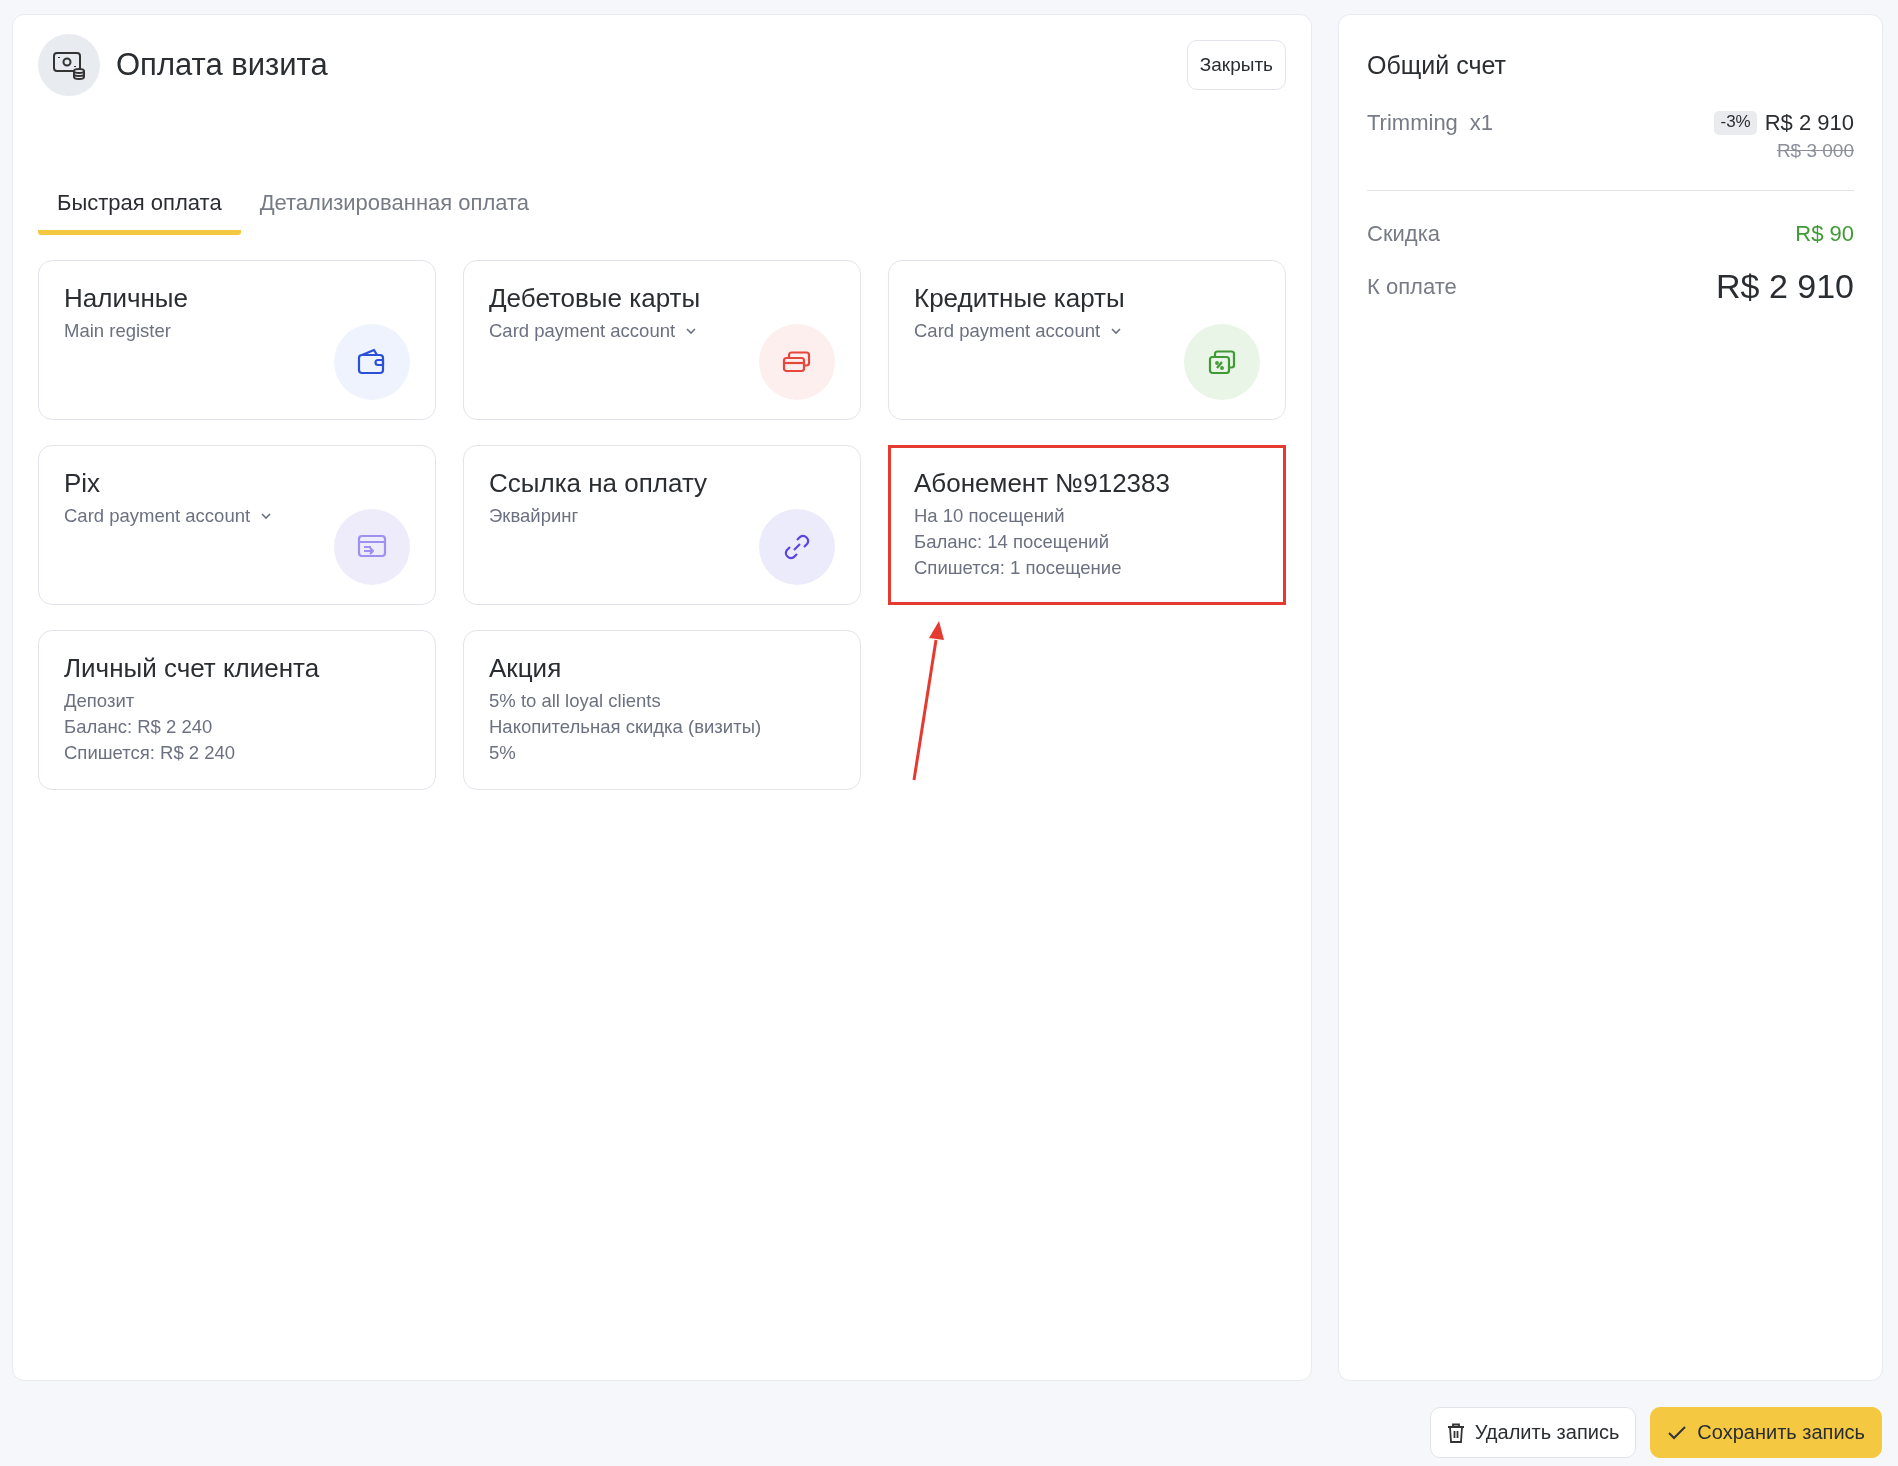  What do you see at coordinates (138, 727) in the screenshot?
I see `card-subtitle: Баланс: R$ 2 240` at bounding box center [138, 727].